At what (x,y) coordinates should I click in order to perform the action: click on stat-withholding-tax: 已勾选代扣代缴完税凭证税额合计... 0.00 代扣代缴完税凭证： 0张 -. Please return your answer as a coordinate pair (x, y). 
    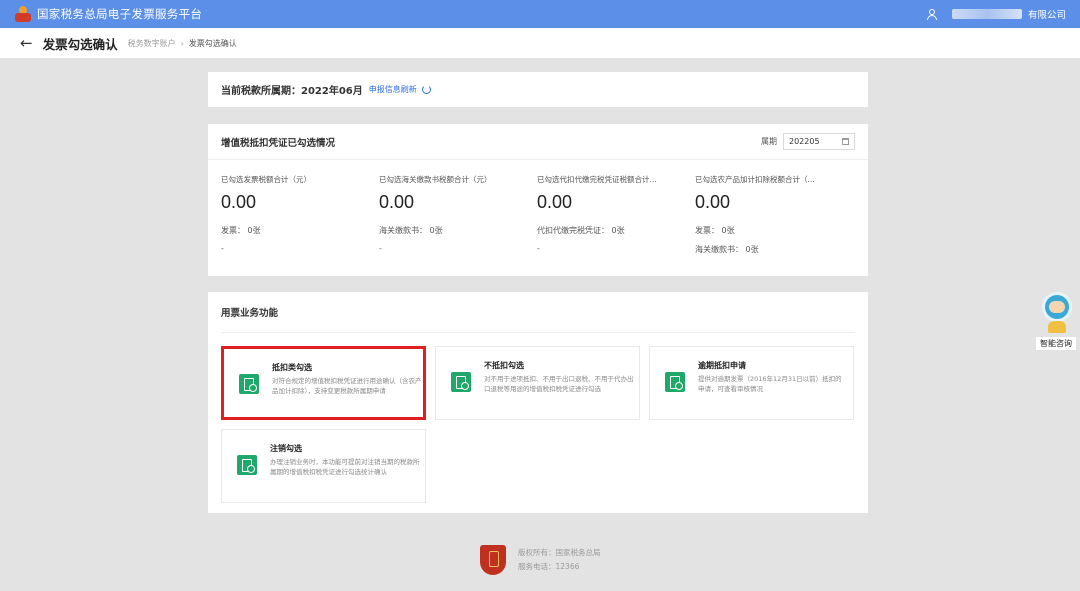
    Looking at the image, I should click on (616, 214).